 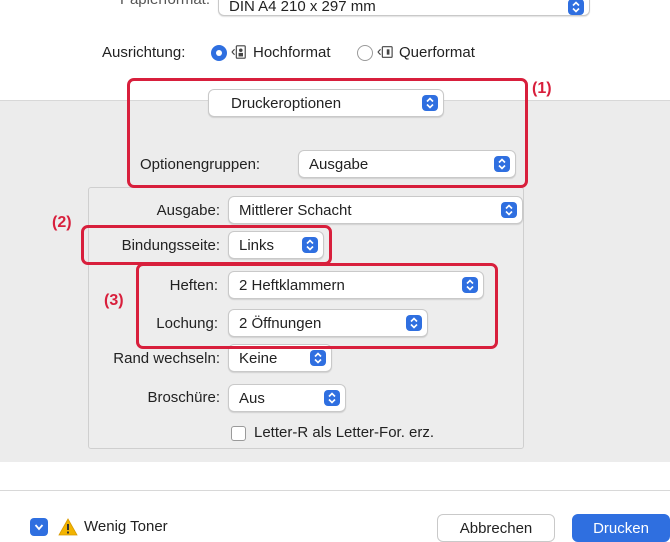 What do you see at coordinates (292, 52) in the screenshot?
I see `portrait-label: Hochformat` at bounding box center [292, 52].